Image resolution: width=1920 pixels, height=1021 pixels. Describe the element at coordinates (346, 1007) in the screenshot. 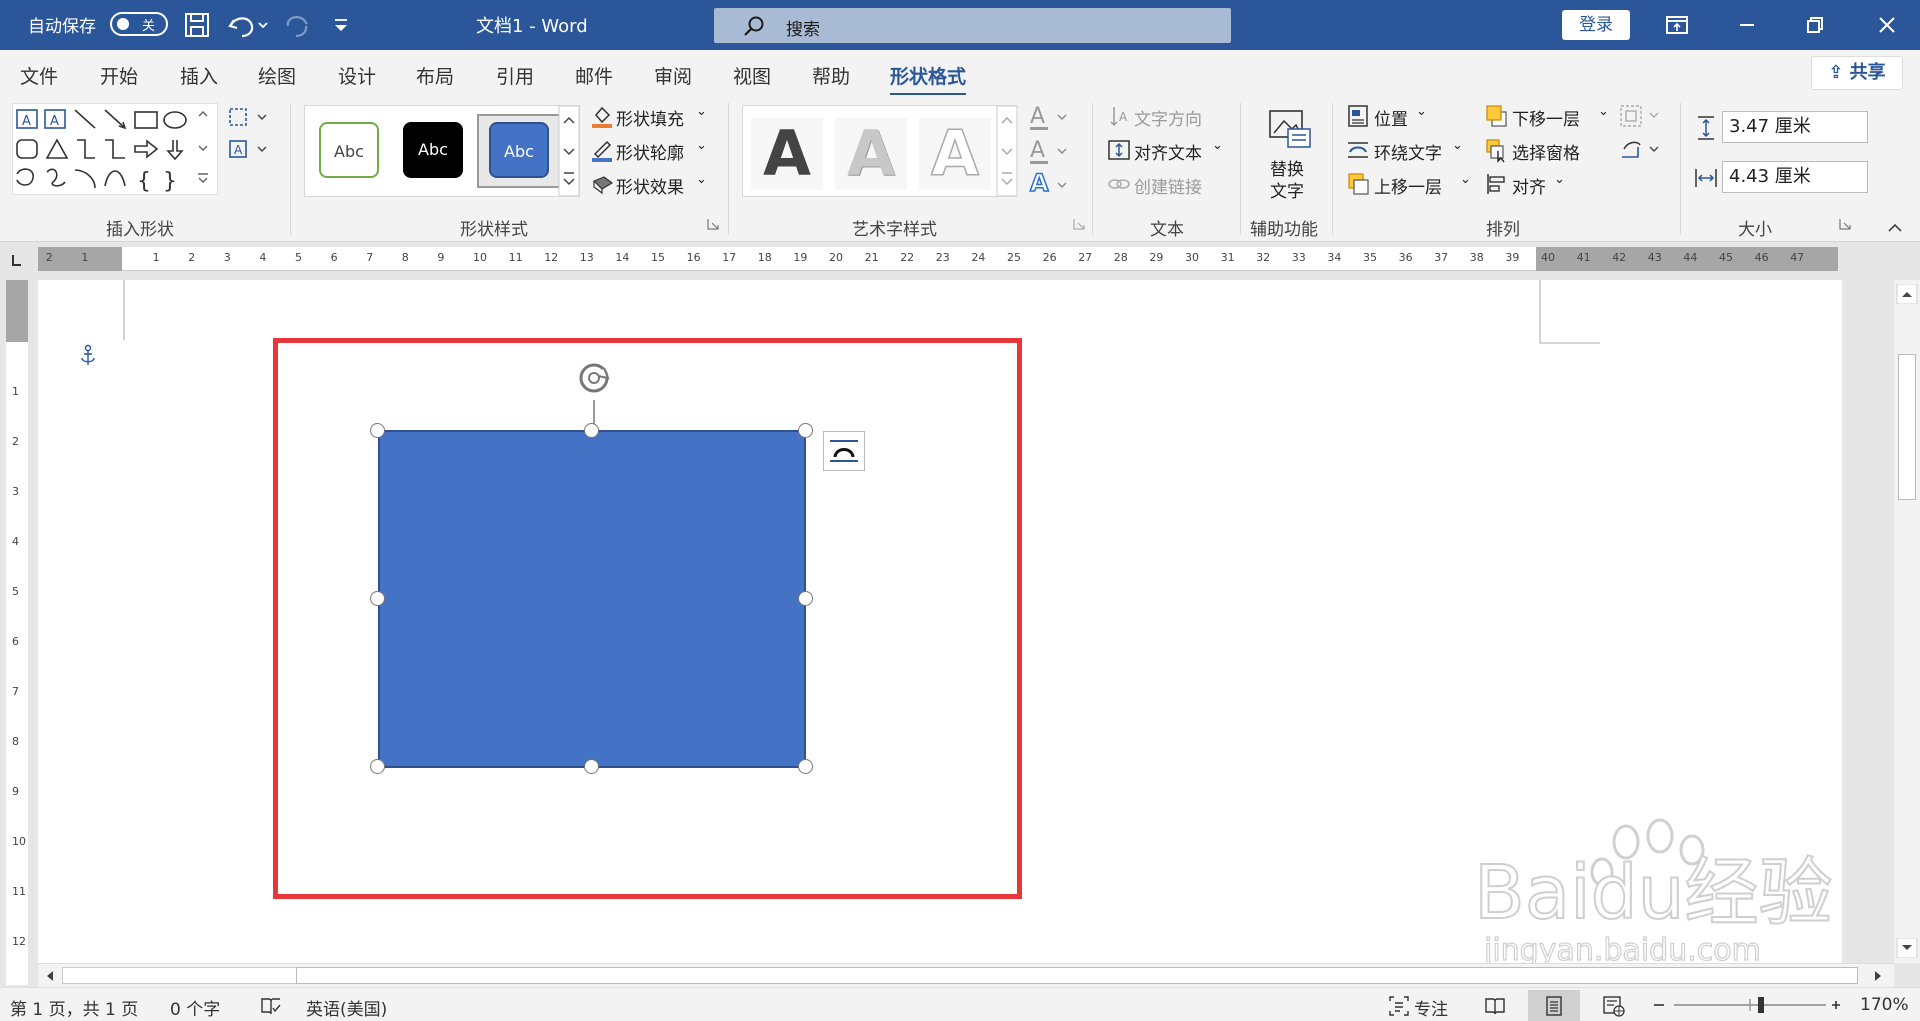

I see `language-status: 英语(美国)` at that location.